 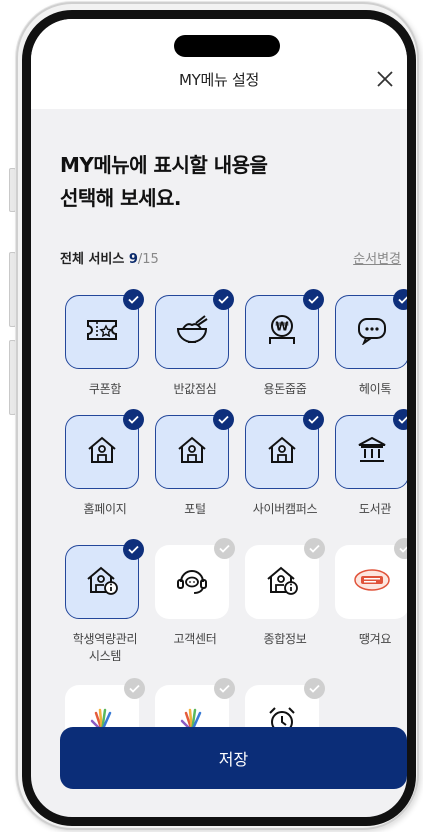 What do you see at coordinates (219, 80) in the screenshot?
I see `page-title: MY메뉴 설정` at bounding box center [219, 80].